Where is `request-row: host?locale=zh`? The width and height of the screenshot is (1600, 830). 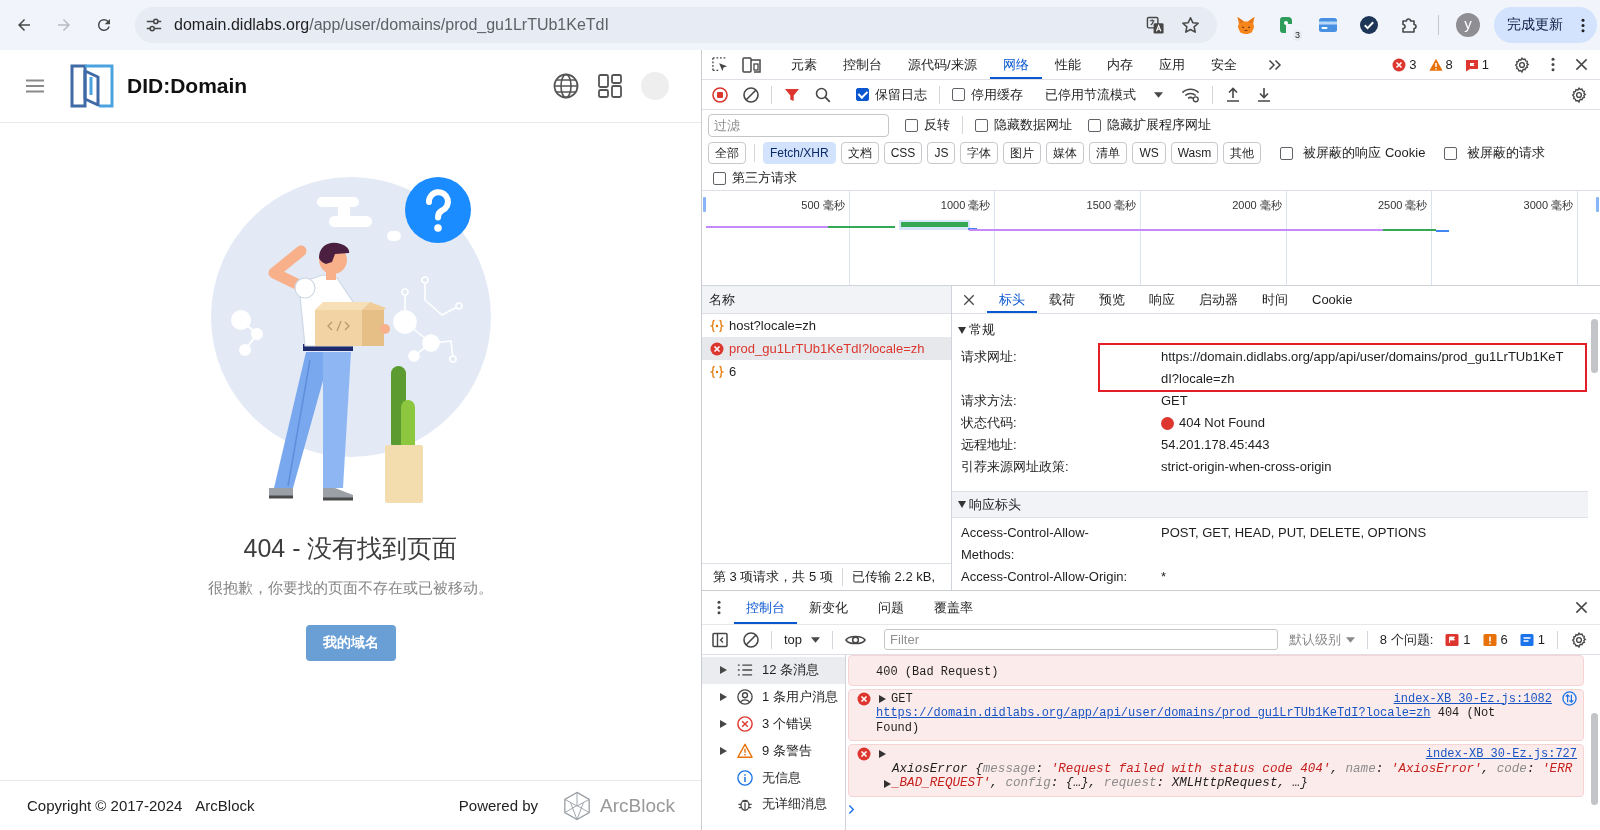 request-row: host?locale=zh is located at coordinates (826, 325).